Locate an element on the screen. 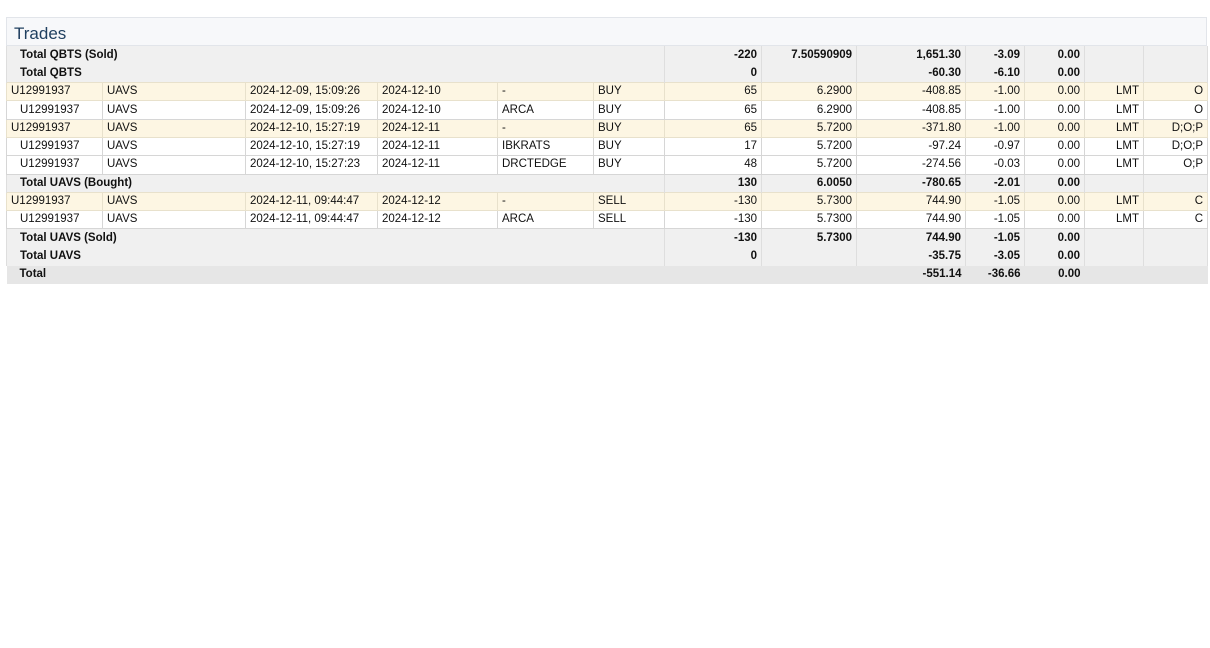  commission-cell: -0.97 is located at coordinates (995, 146).